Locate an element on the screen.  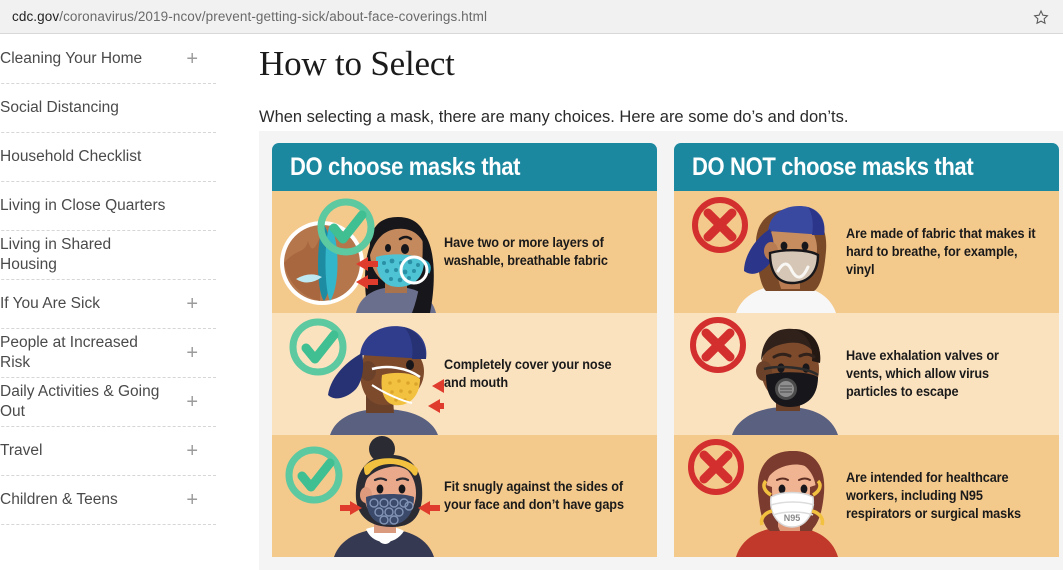
sidebar-item-social-distancing: Social Distancing + is located at coordinates (108, 108).